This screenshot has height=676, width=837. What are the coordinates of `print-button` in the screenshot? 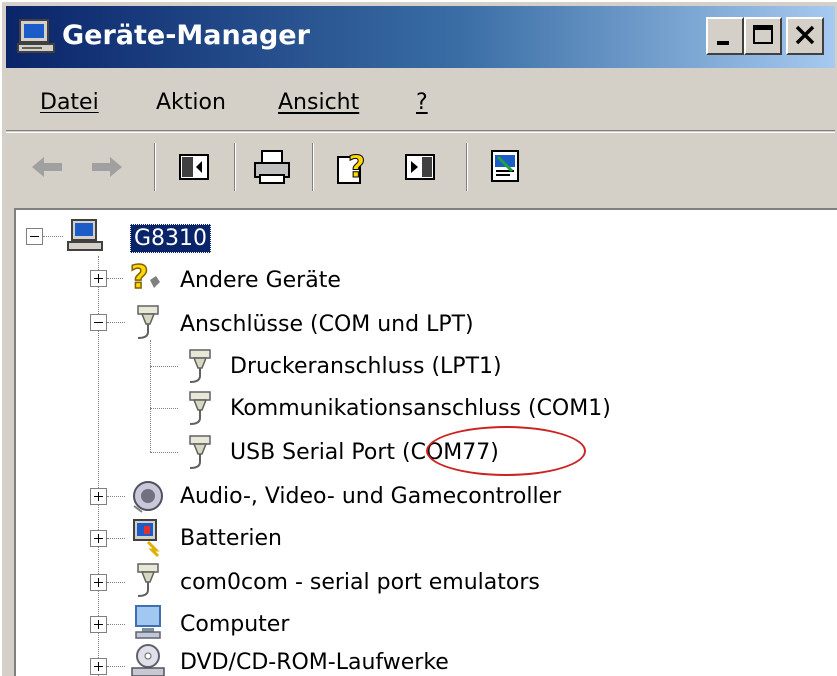 It's located at (272, 167).